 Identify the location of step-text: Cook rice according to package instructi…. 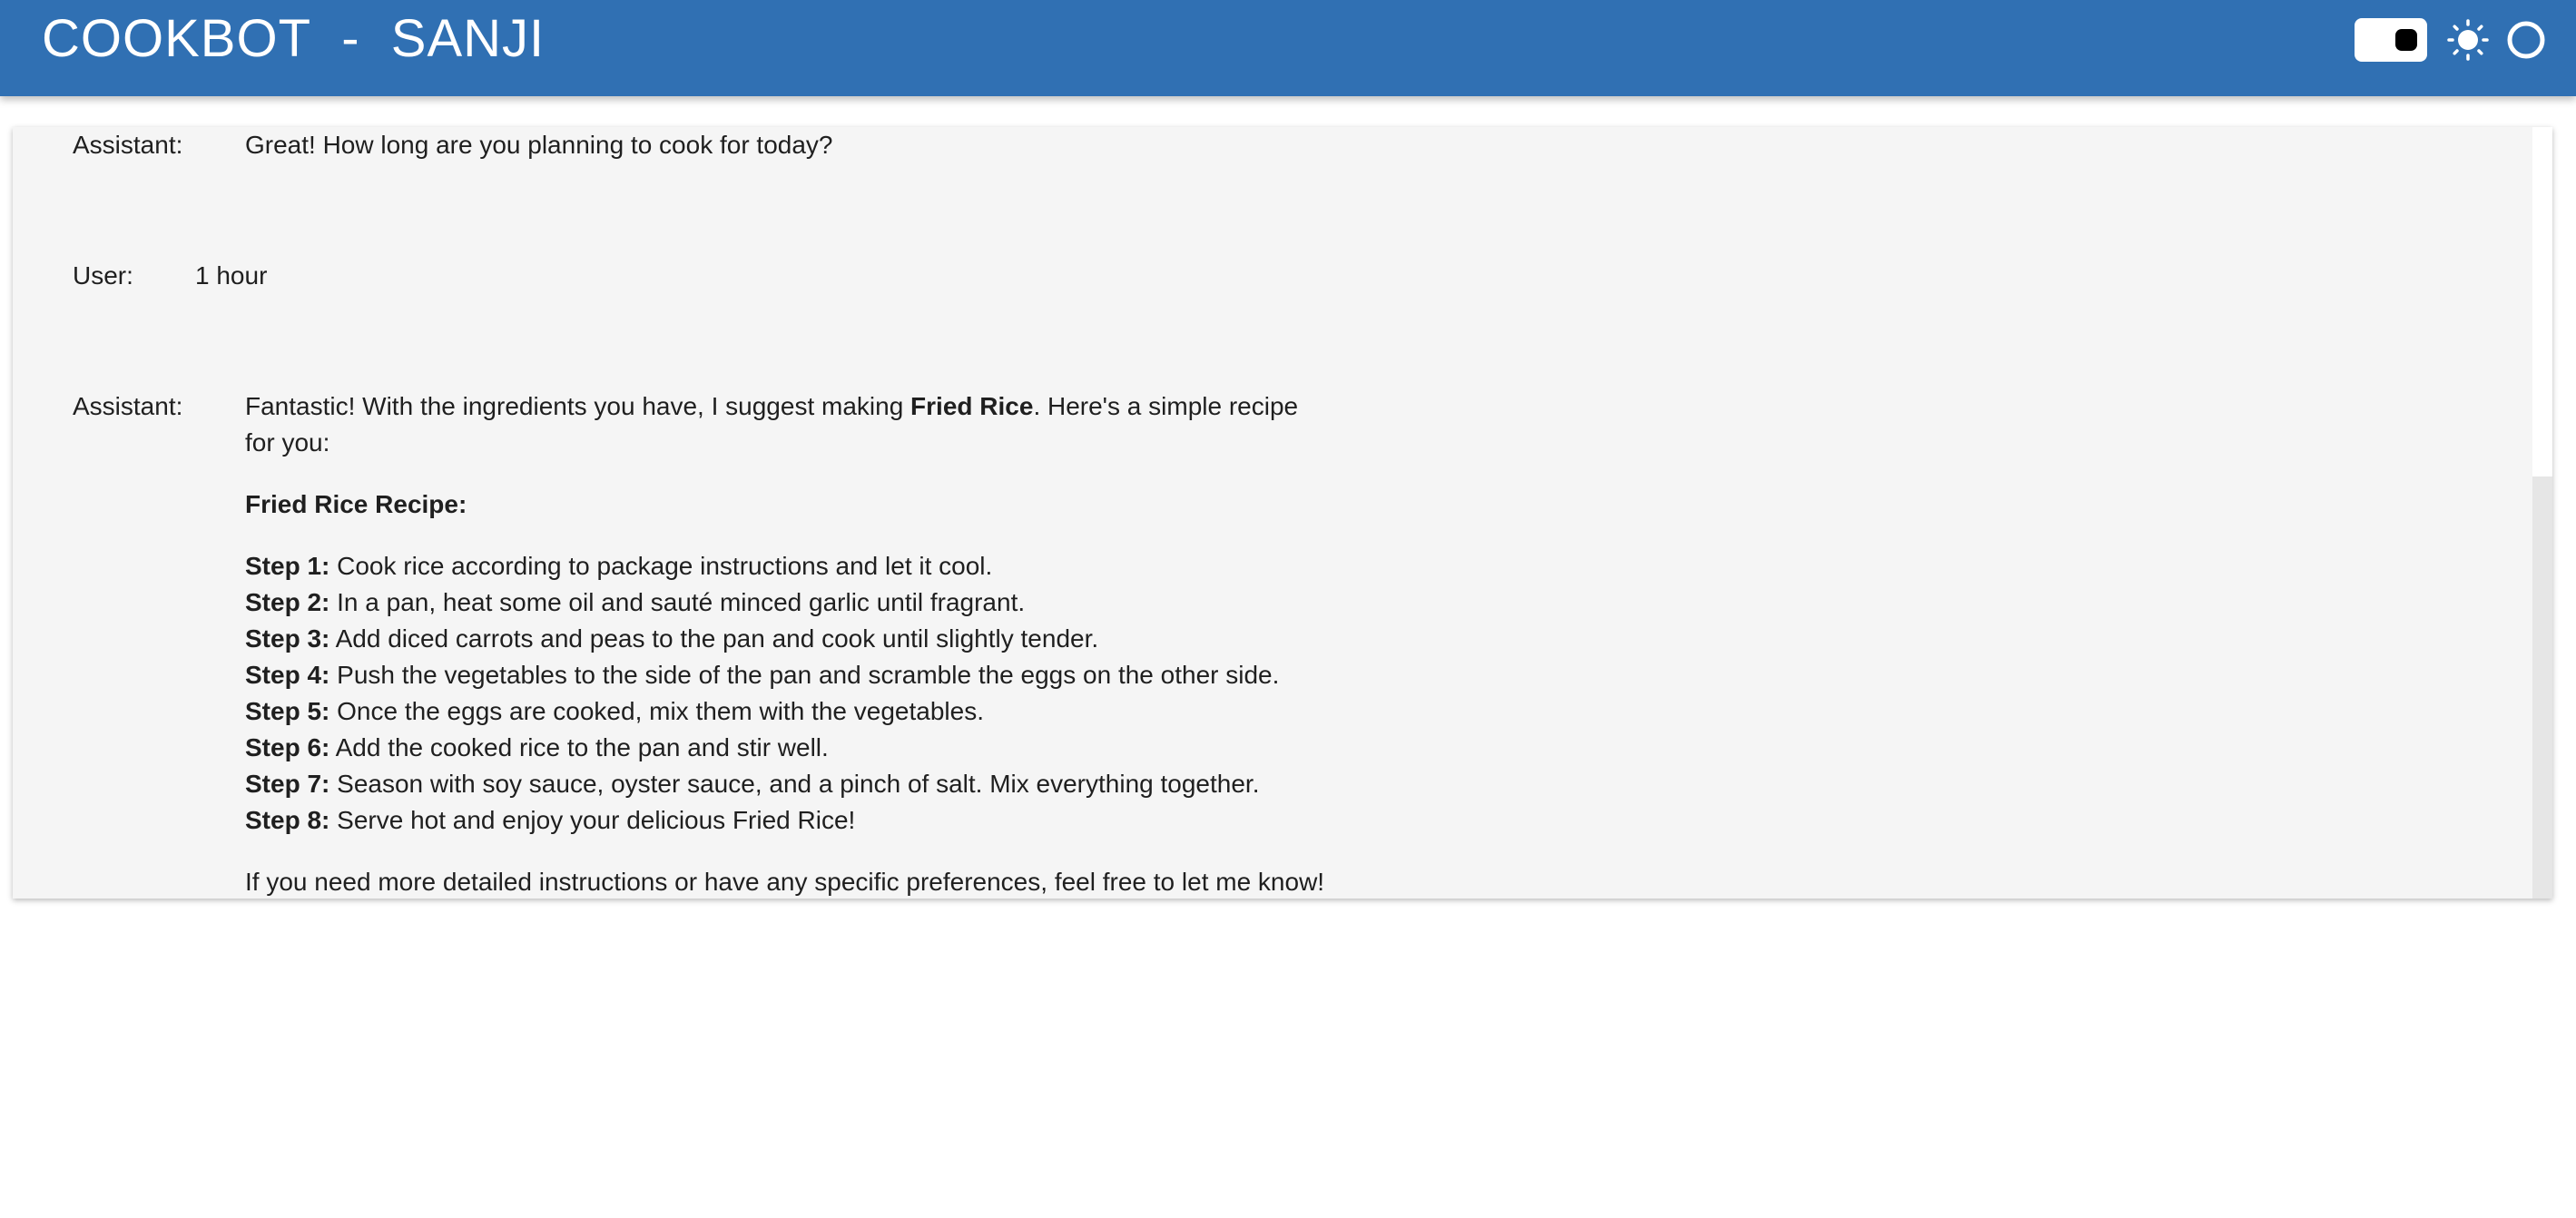
(661, 566).